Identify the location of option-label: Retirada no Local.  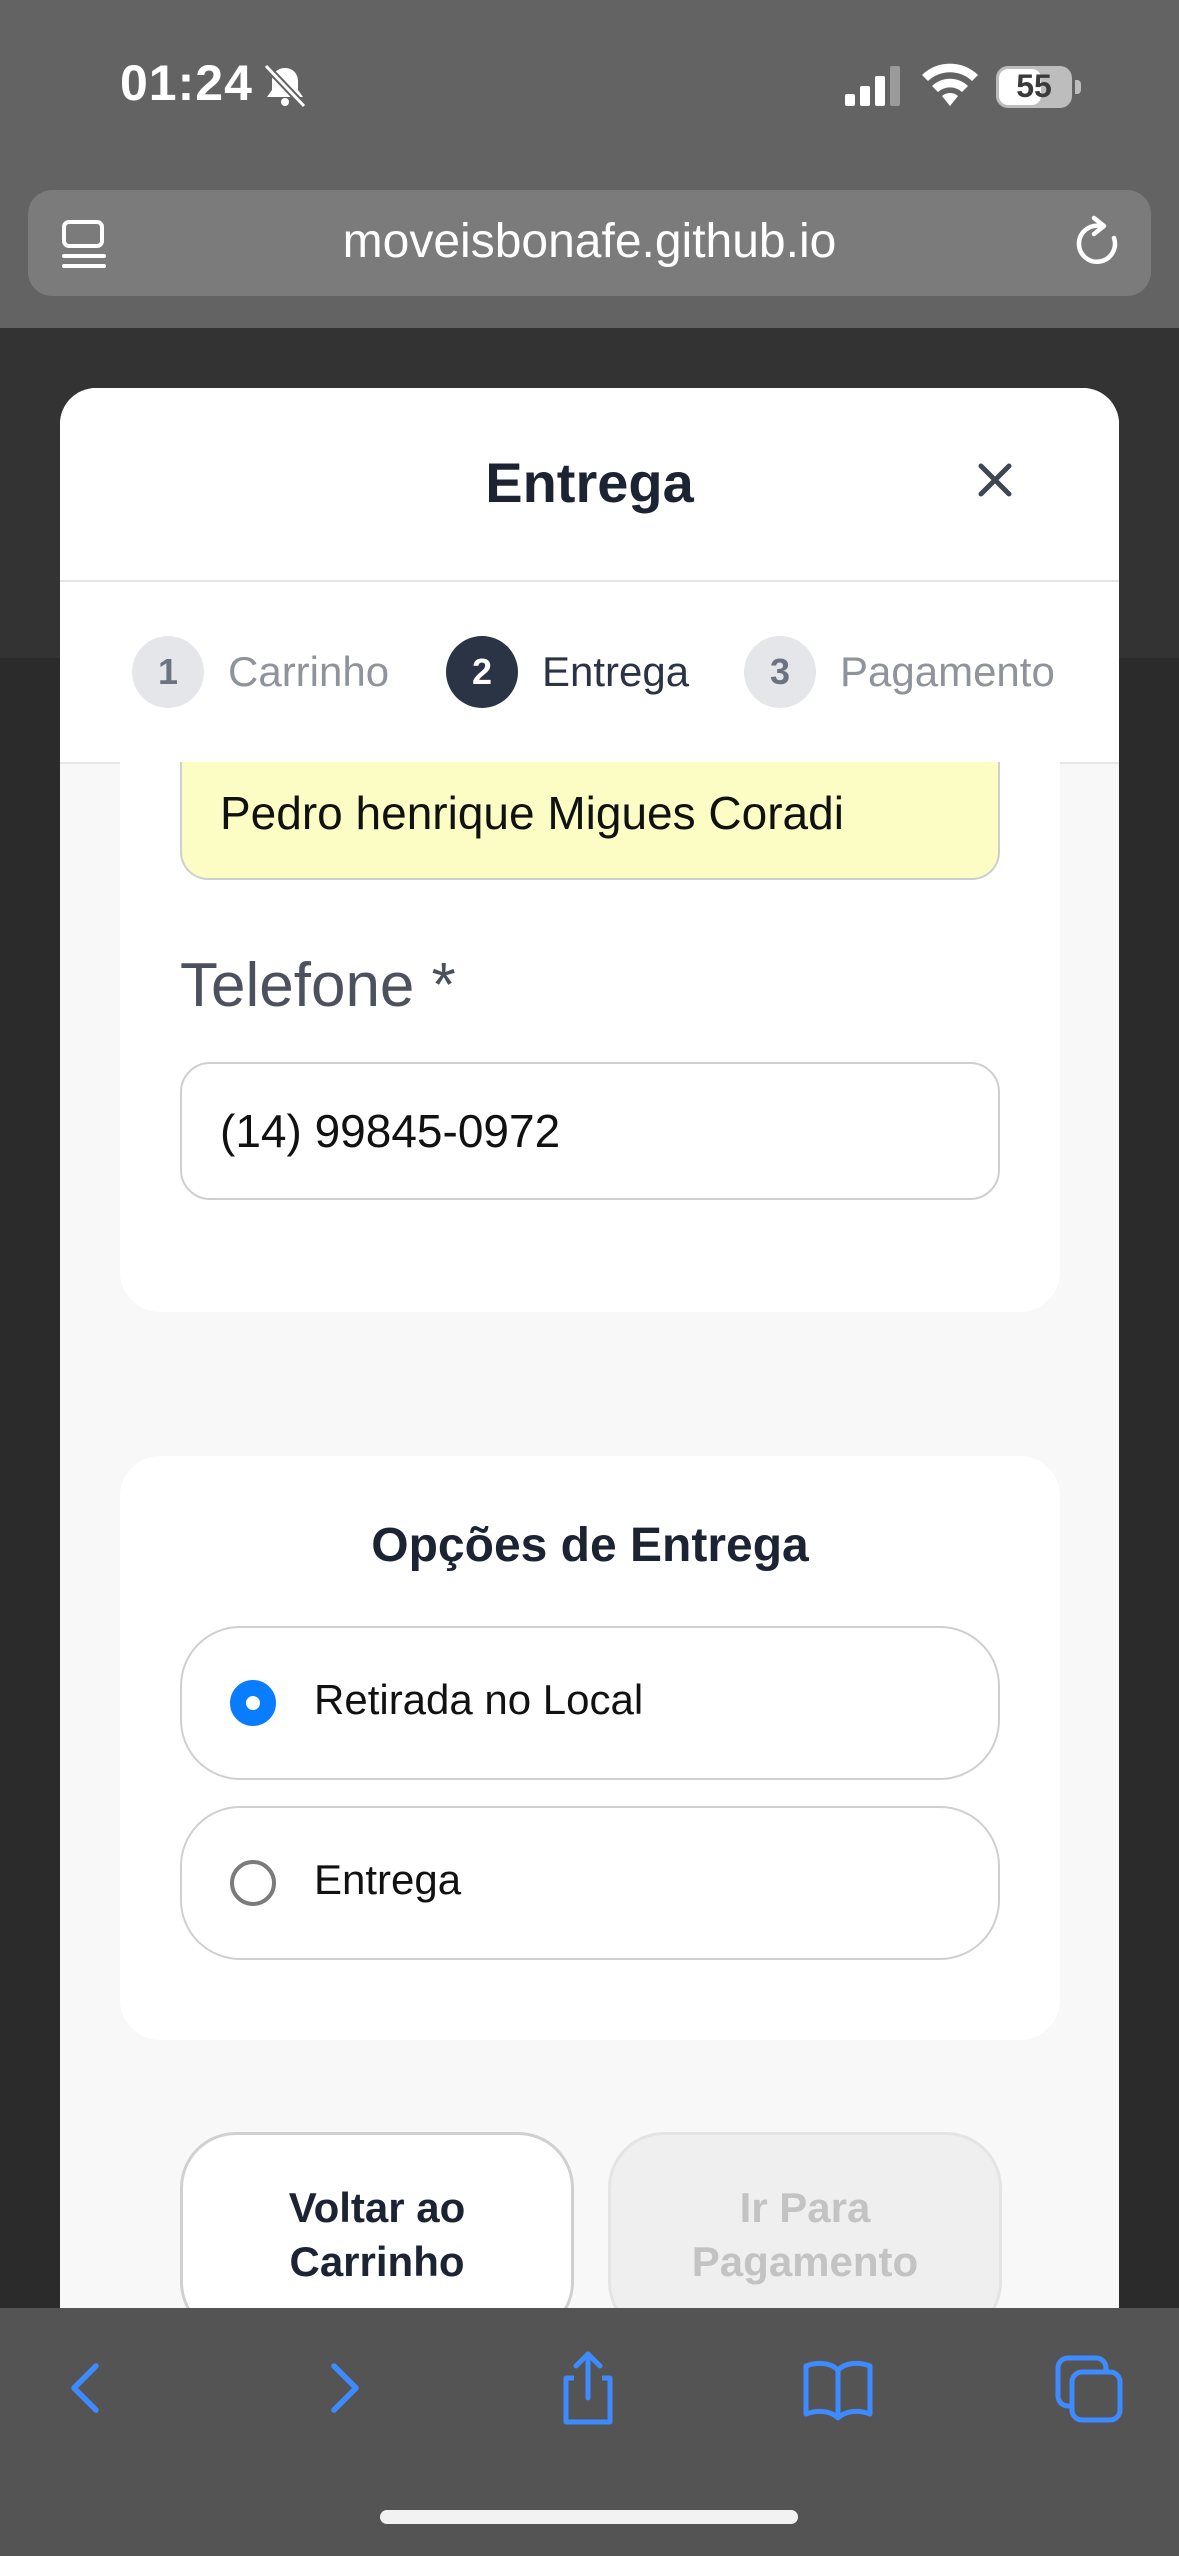
(479, 1699).